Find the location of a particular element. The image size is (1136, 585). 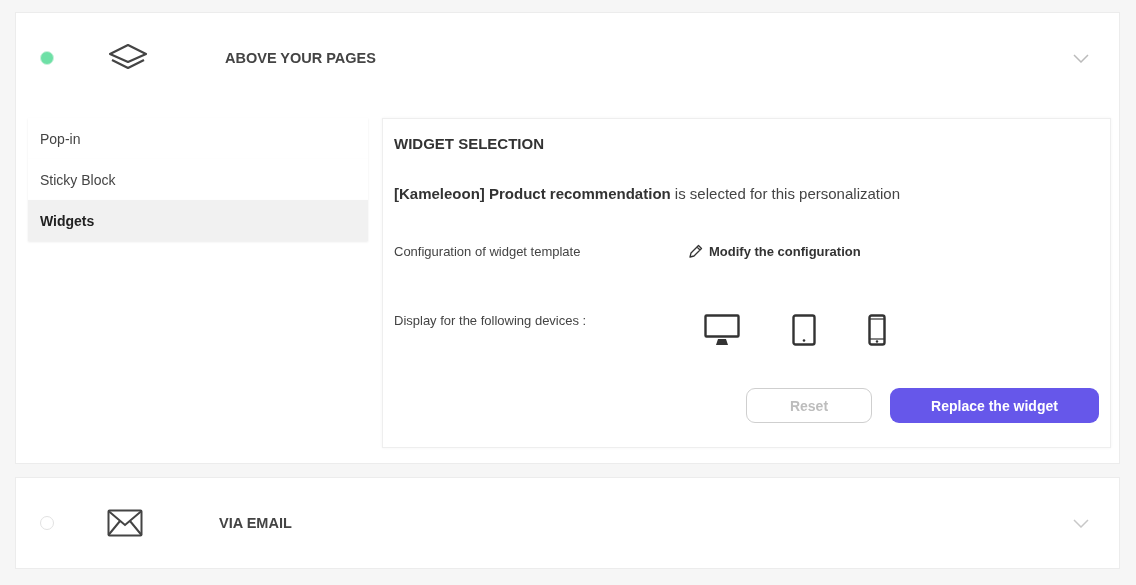

phone-icon is located at coordinates (877, 330).